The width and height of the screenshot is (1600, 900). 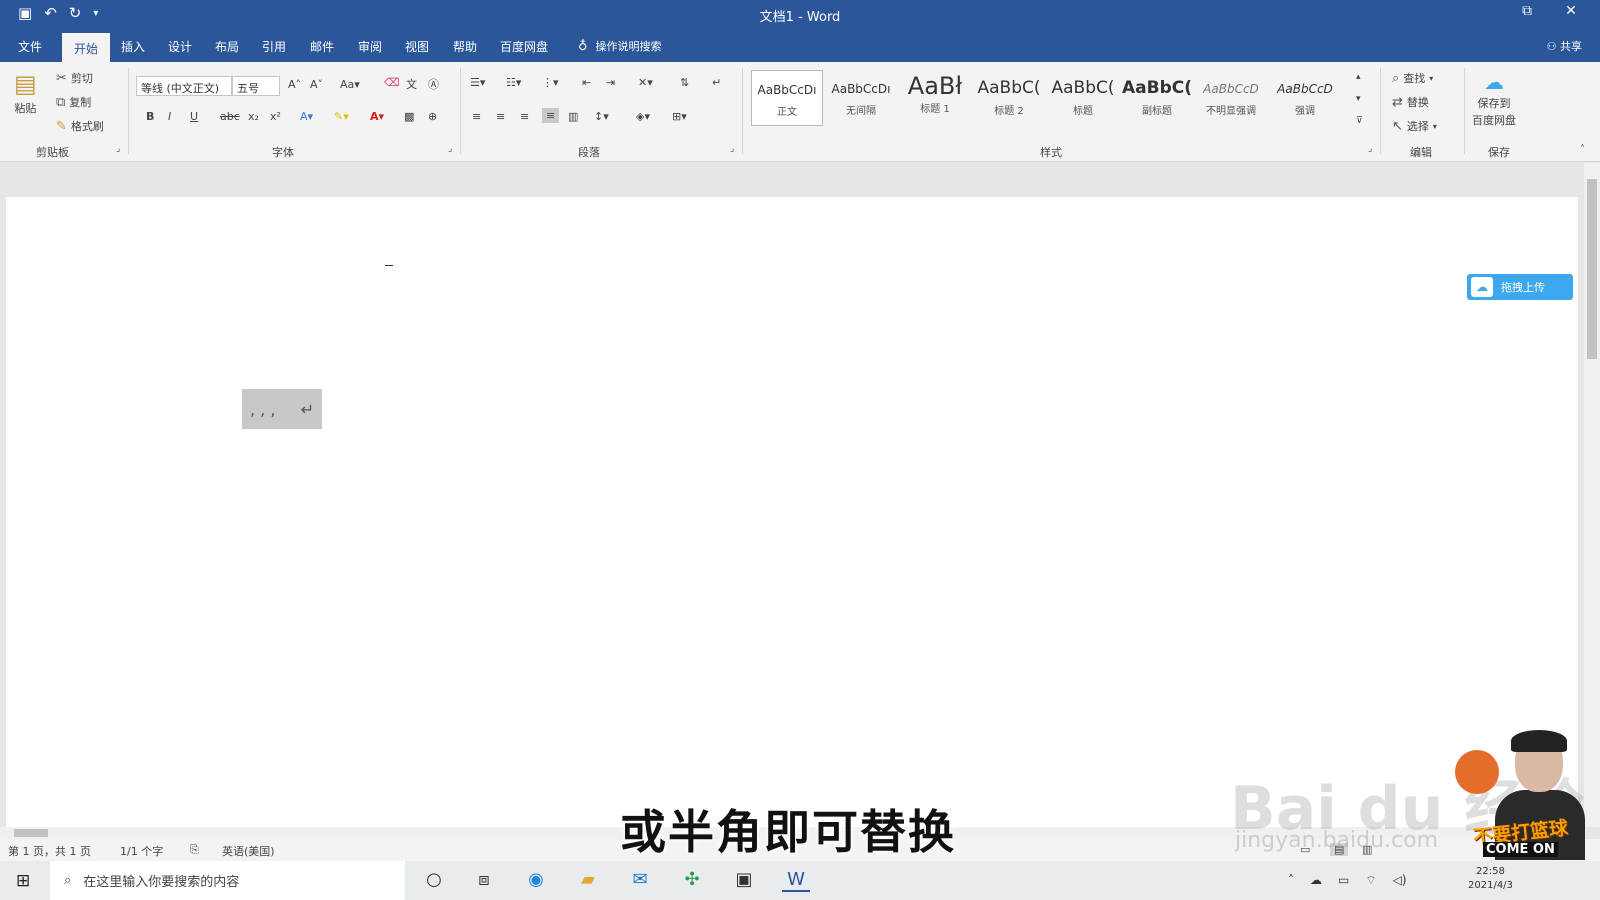 I want to click on cloud-icon: ☁, so click(x=1316, y=880).